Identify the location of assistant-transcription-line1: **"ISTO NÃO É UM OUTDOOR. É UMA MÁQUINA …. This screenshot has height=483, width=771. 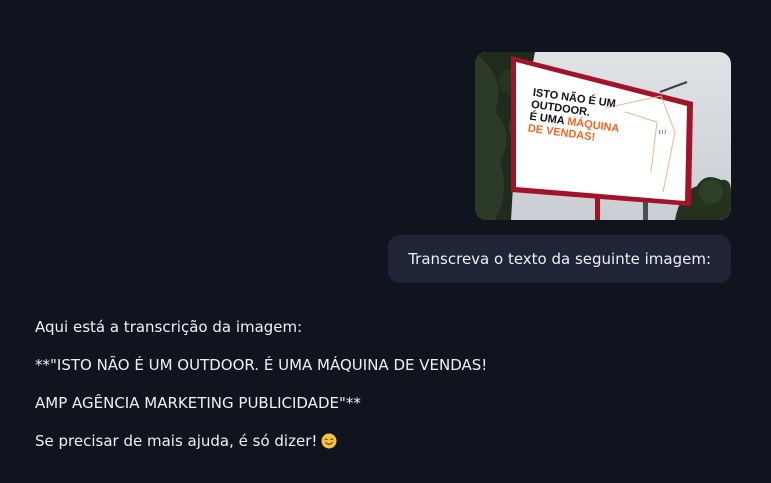
(261, 365).